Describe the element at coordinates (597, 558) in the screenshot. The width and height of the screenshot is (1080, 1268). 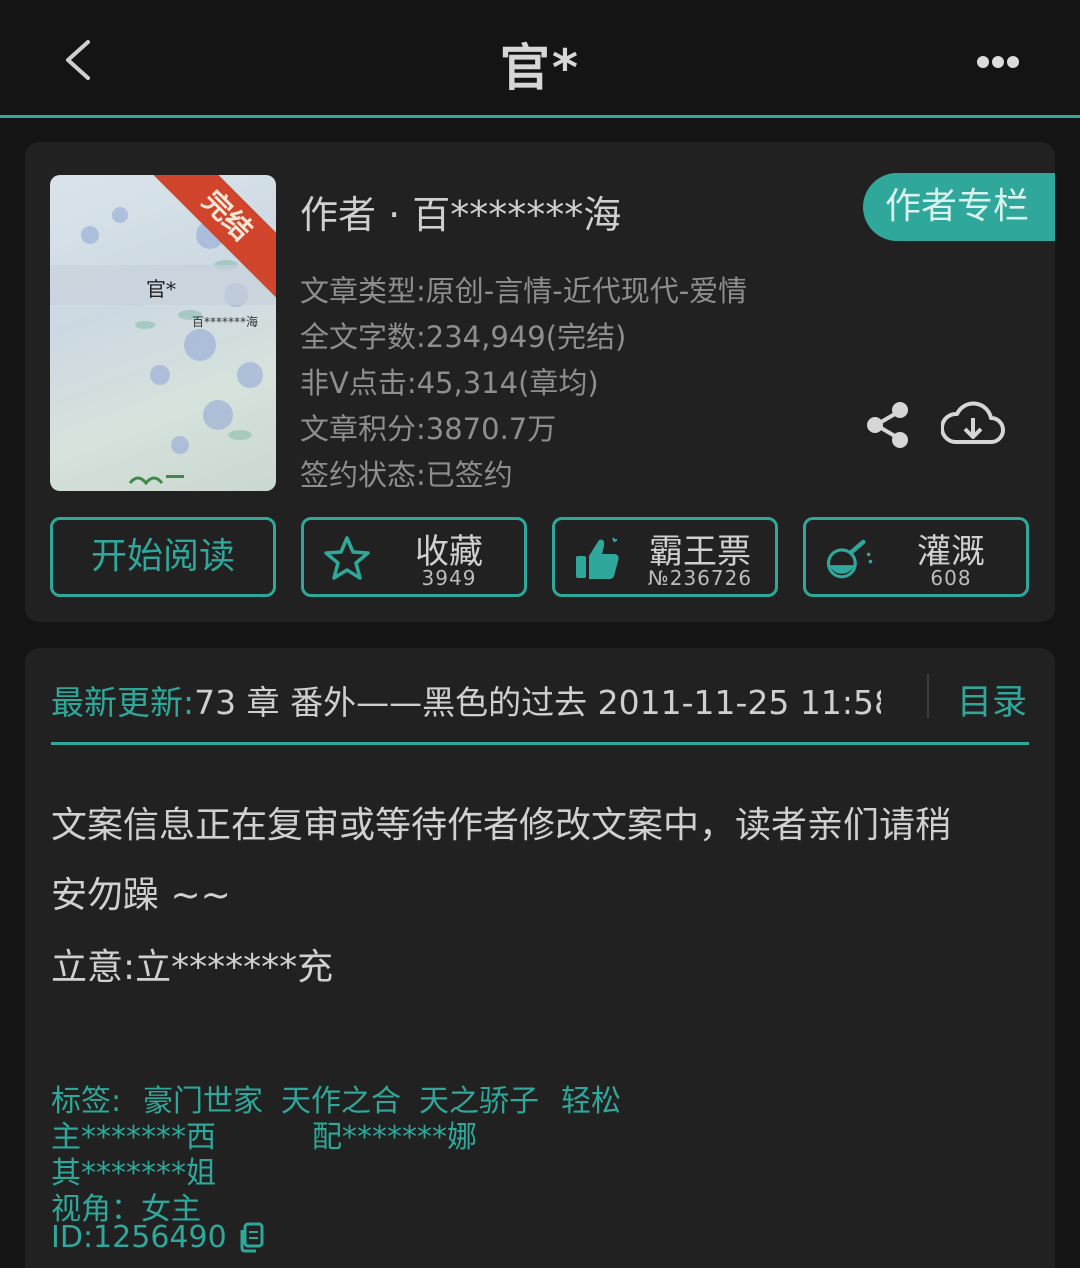
I see `thumbs-up-icon` at that location.